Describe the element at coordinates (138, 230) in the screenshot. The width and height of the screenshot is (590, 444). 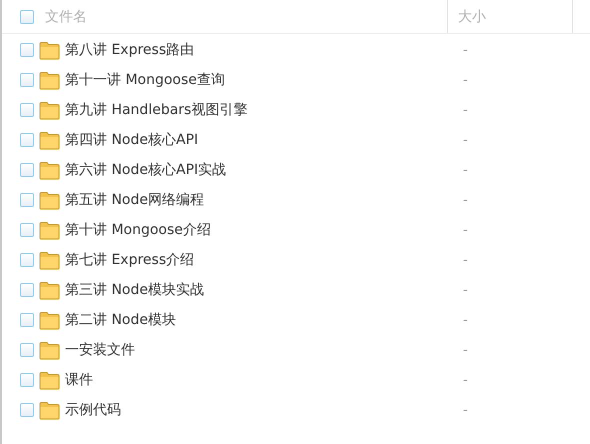
I see `folder-name: 第十讲 Mongoose介绍` at that location.